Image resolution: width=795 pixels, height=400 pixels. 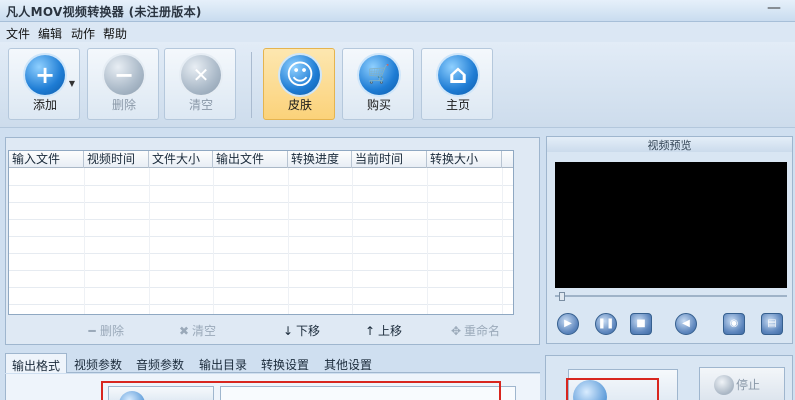 I want to click on clear-button: ✕ 清空, so click(x=200, y=84).